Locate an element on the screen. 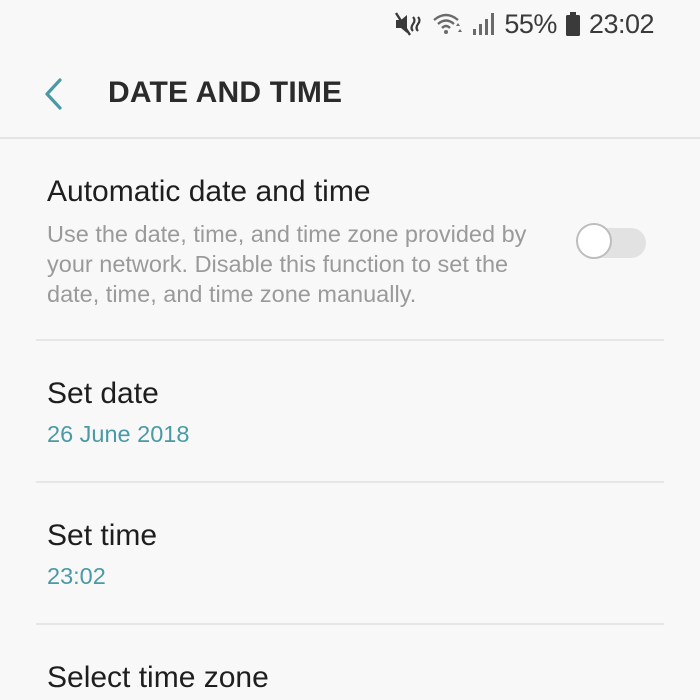 The image size is (700, 700). status-time: 23:02 is located at coordinates (621, 23).